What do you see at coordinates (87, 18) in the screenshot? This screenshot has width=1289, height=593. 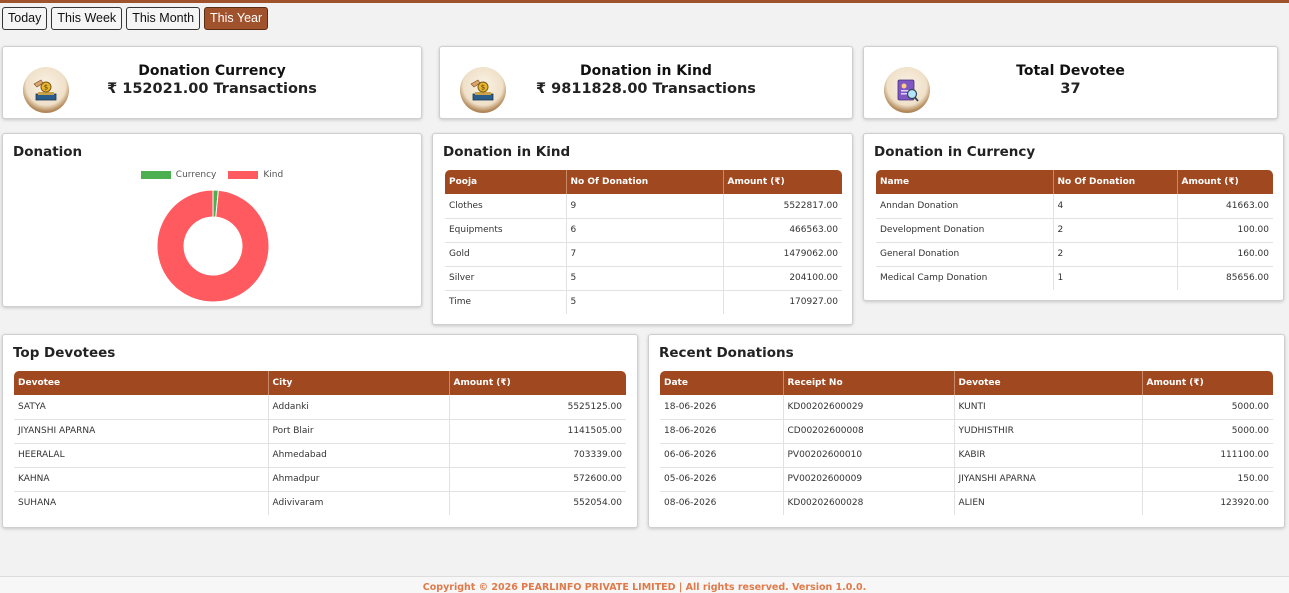 I see `filter-this-week-button: This Week` at bounding box center [87, 18].